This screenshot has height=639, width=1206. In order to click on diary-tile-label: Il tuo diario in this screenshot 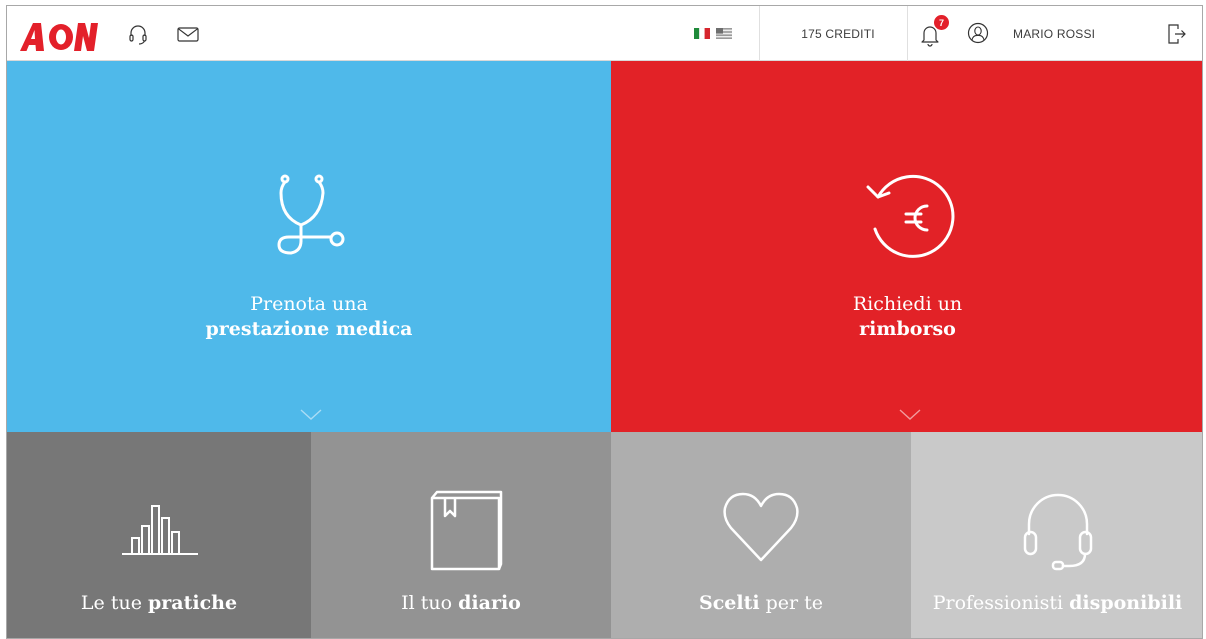, I will do `click(461, 603)`.